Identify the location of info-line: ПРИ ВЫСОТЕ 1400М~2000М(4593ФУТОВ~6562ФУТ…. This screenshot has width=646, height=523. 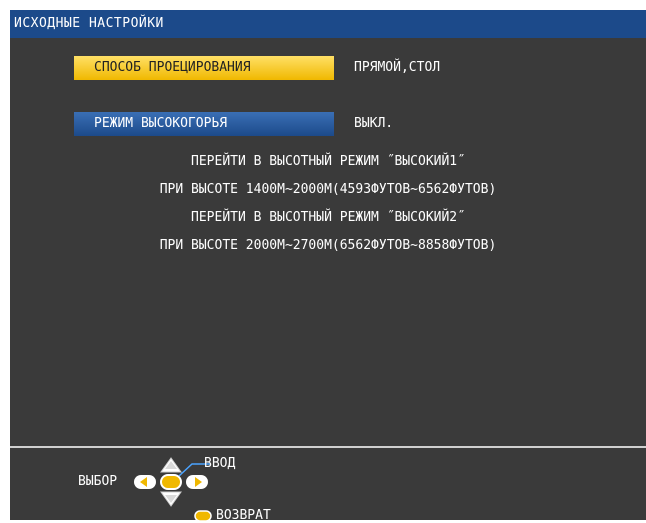
(328, 189).